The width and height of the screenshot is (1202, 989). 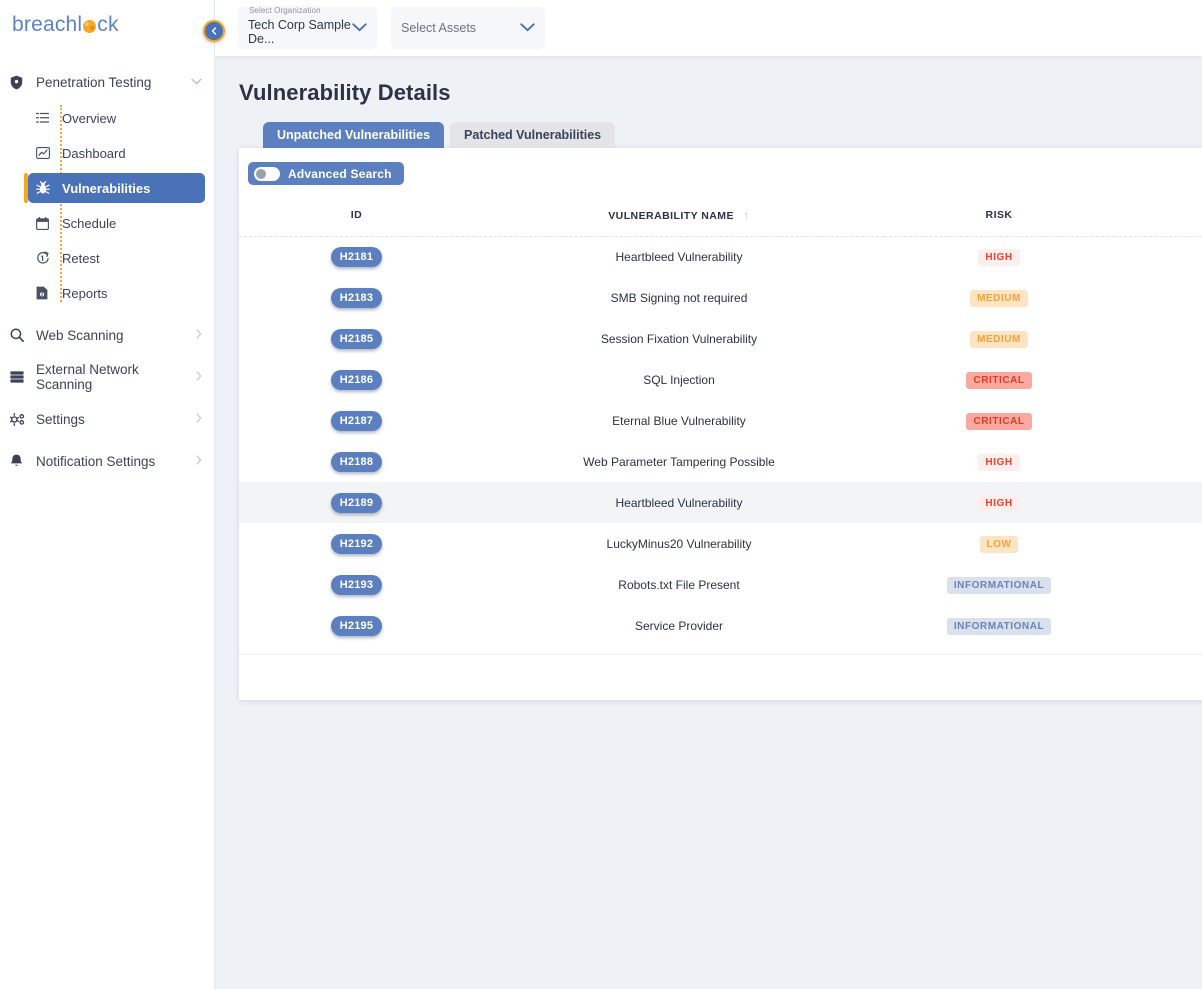 What do you see at coordinates (533, 135) in the screenshot?
I see `tab-patched-vulnerabilities: Patched Vulnerabilities` at bounding box center [533, 135].